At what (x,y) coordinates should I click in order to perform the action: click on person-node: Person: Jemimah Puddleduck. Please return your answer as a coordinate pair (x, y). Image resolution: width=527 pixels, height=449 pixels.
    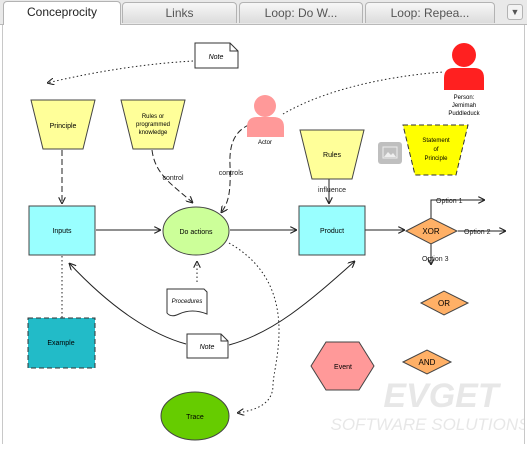
    Looking at the image, I should click on (464, 80).